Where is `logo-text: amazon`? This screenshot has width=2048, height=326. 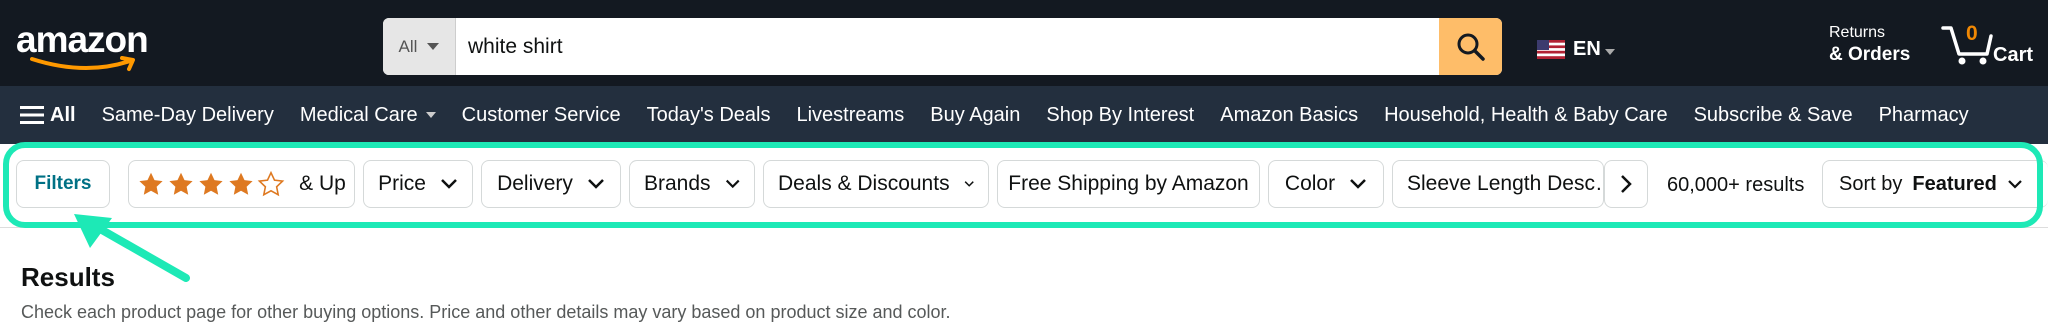
logo-text: amazon is located at coordinates (82, 39).